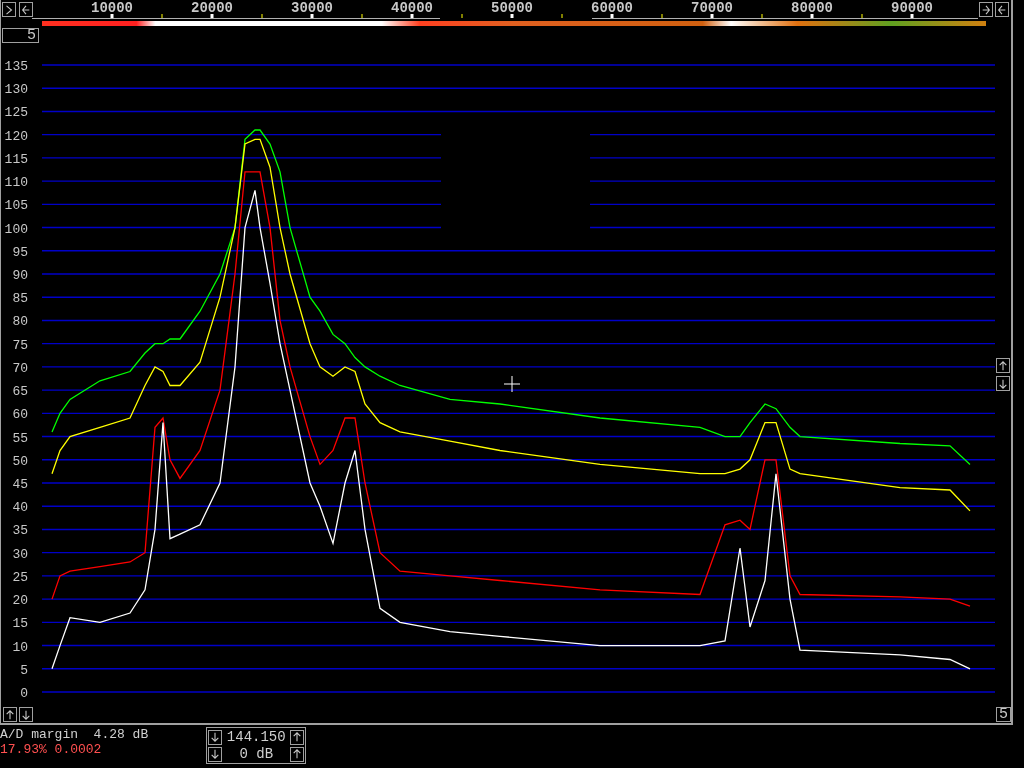  I want to click on y-axis-label: 115, so click(16, 159).